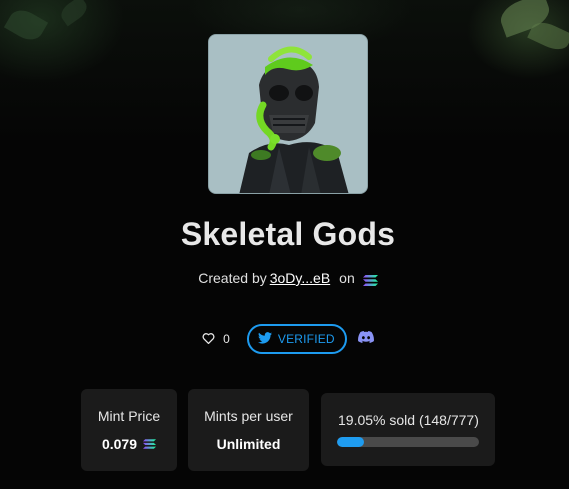 This screenshot has height=489, width=569. What do you see at coordinates (306, 339) in the screenshot?
I see `verified-label: VERIFIED` at bounding box center [306, 339].